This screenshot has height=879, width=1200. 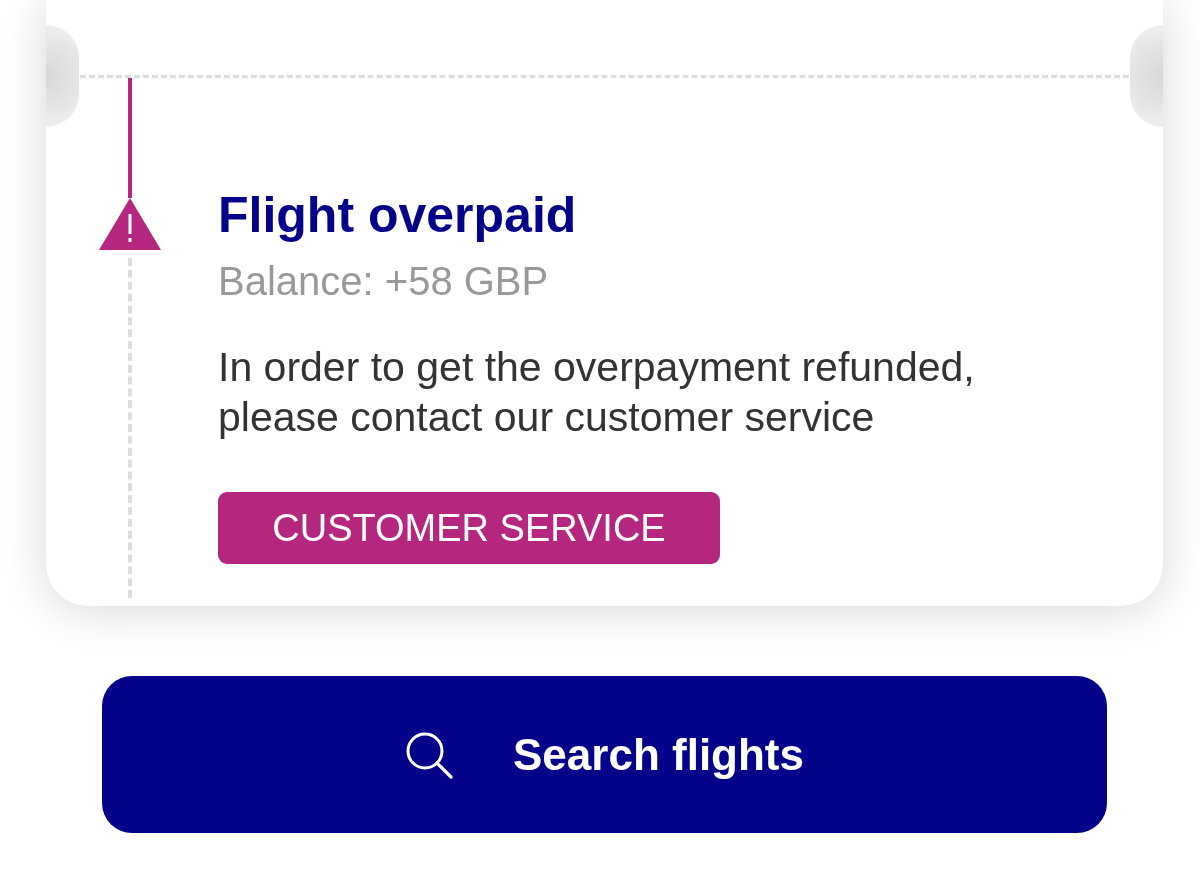 What do you see at coordinates (469, 528) in the screenshot?
I see `customer-service-button: CUSTOMER SERVICE` at bounding box center [469, 528].